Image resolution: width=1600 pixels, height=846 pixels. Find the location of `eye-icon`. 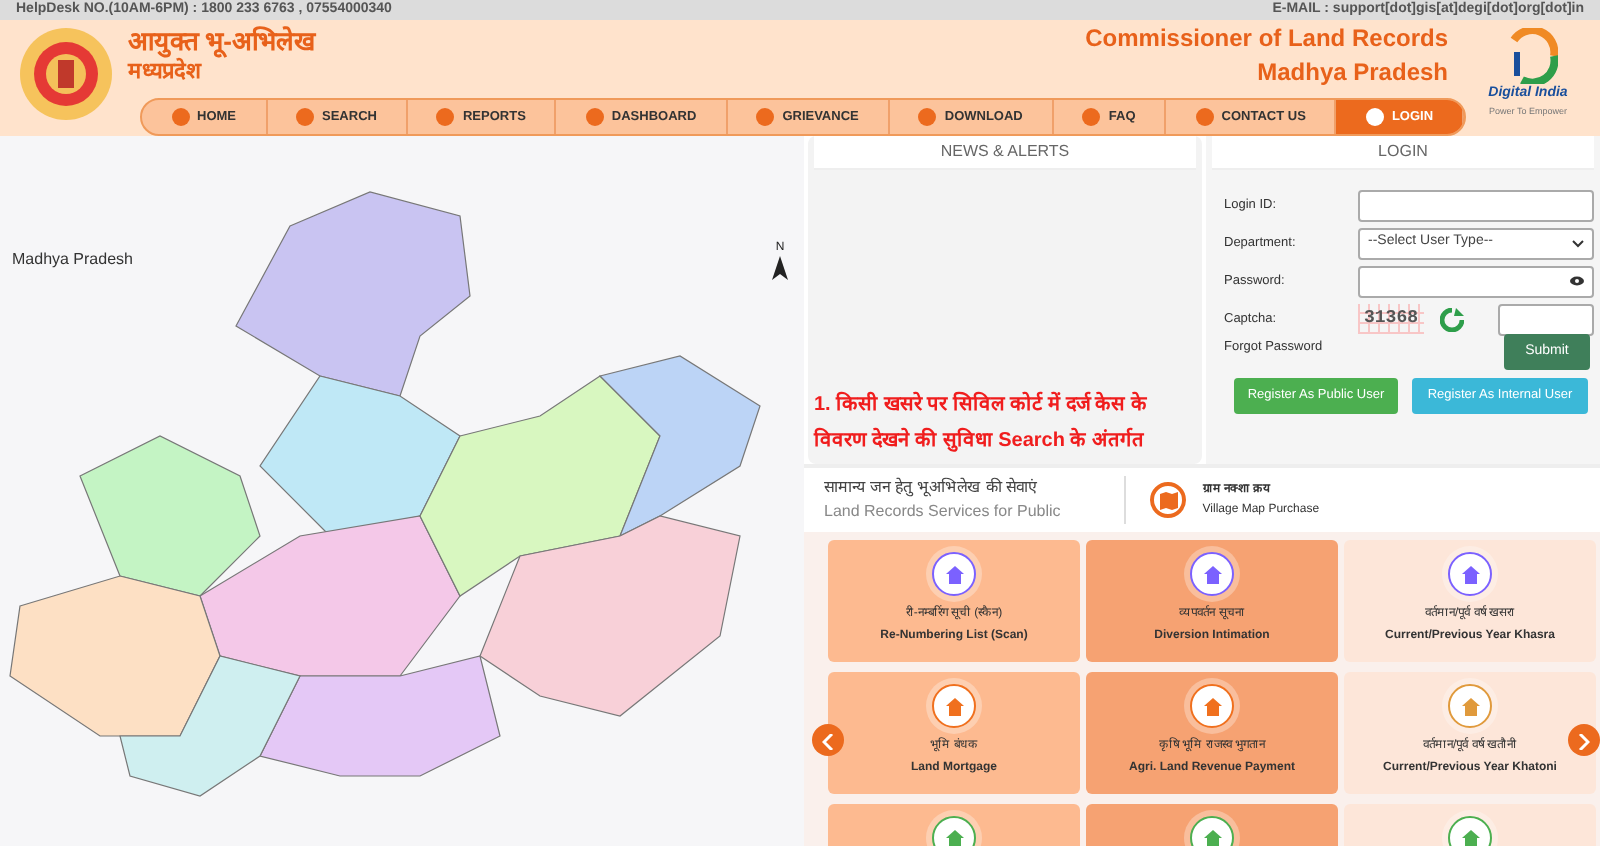

eye-icon is located at coordinates (1577, 281).